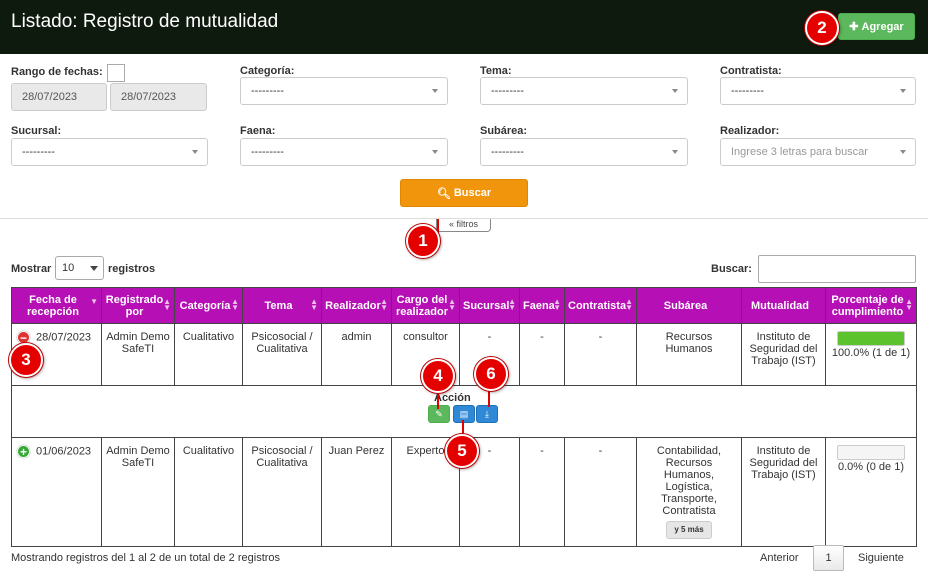 The height and width of the screenshot is (582, 928). What do you see at coordinates (353, 305) in the screenshot?
I see `column-header-label: Realizador` at bounding box center [353, 305].